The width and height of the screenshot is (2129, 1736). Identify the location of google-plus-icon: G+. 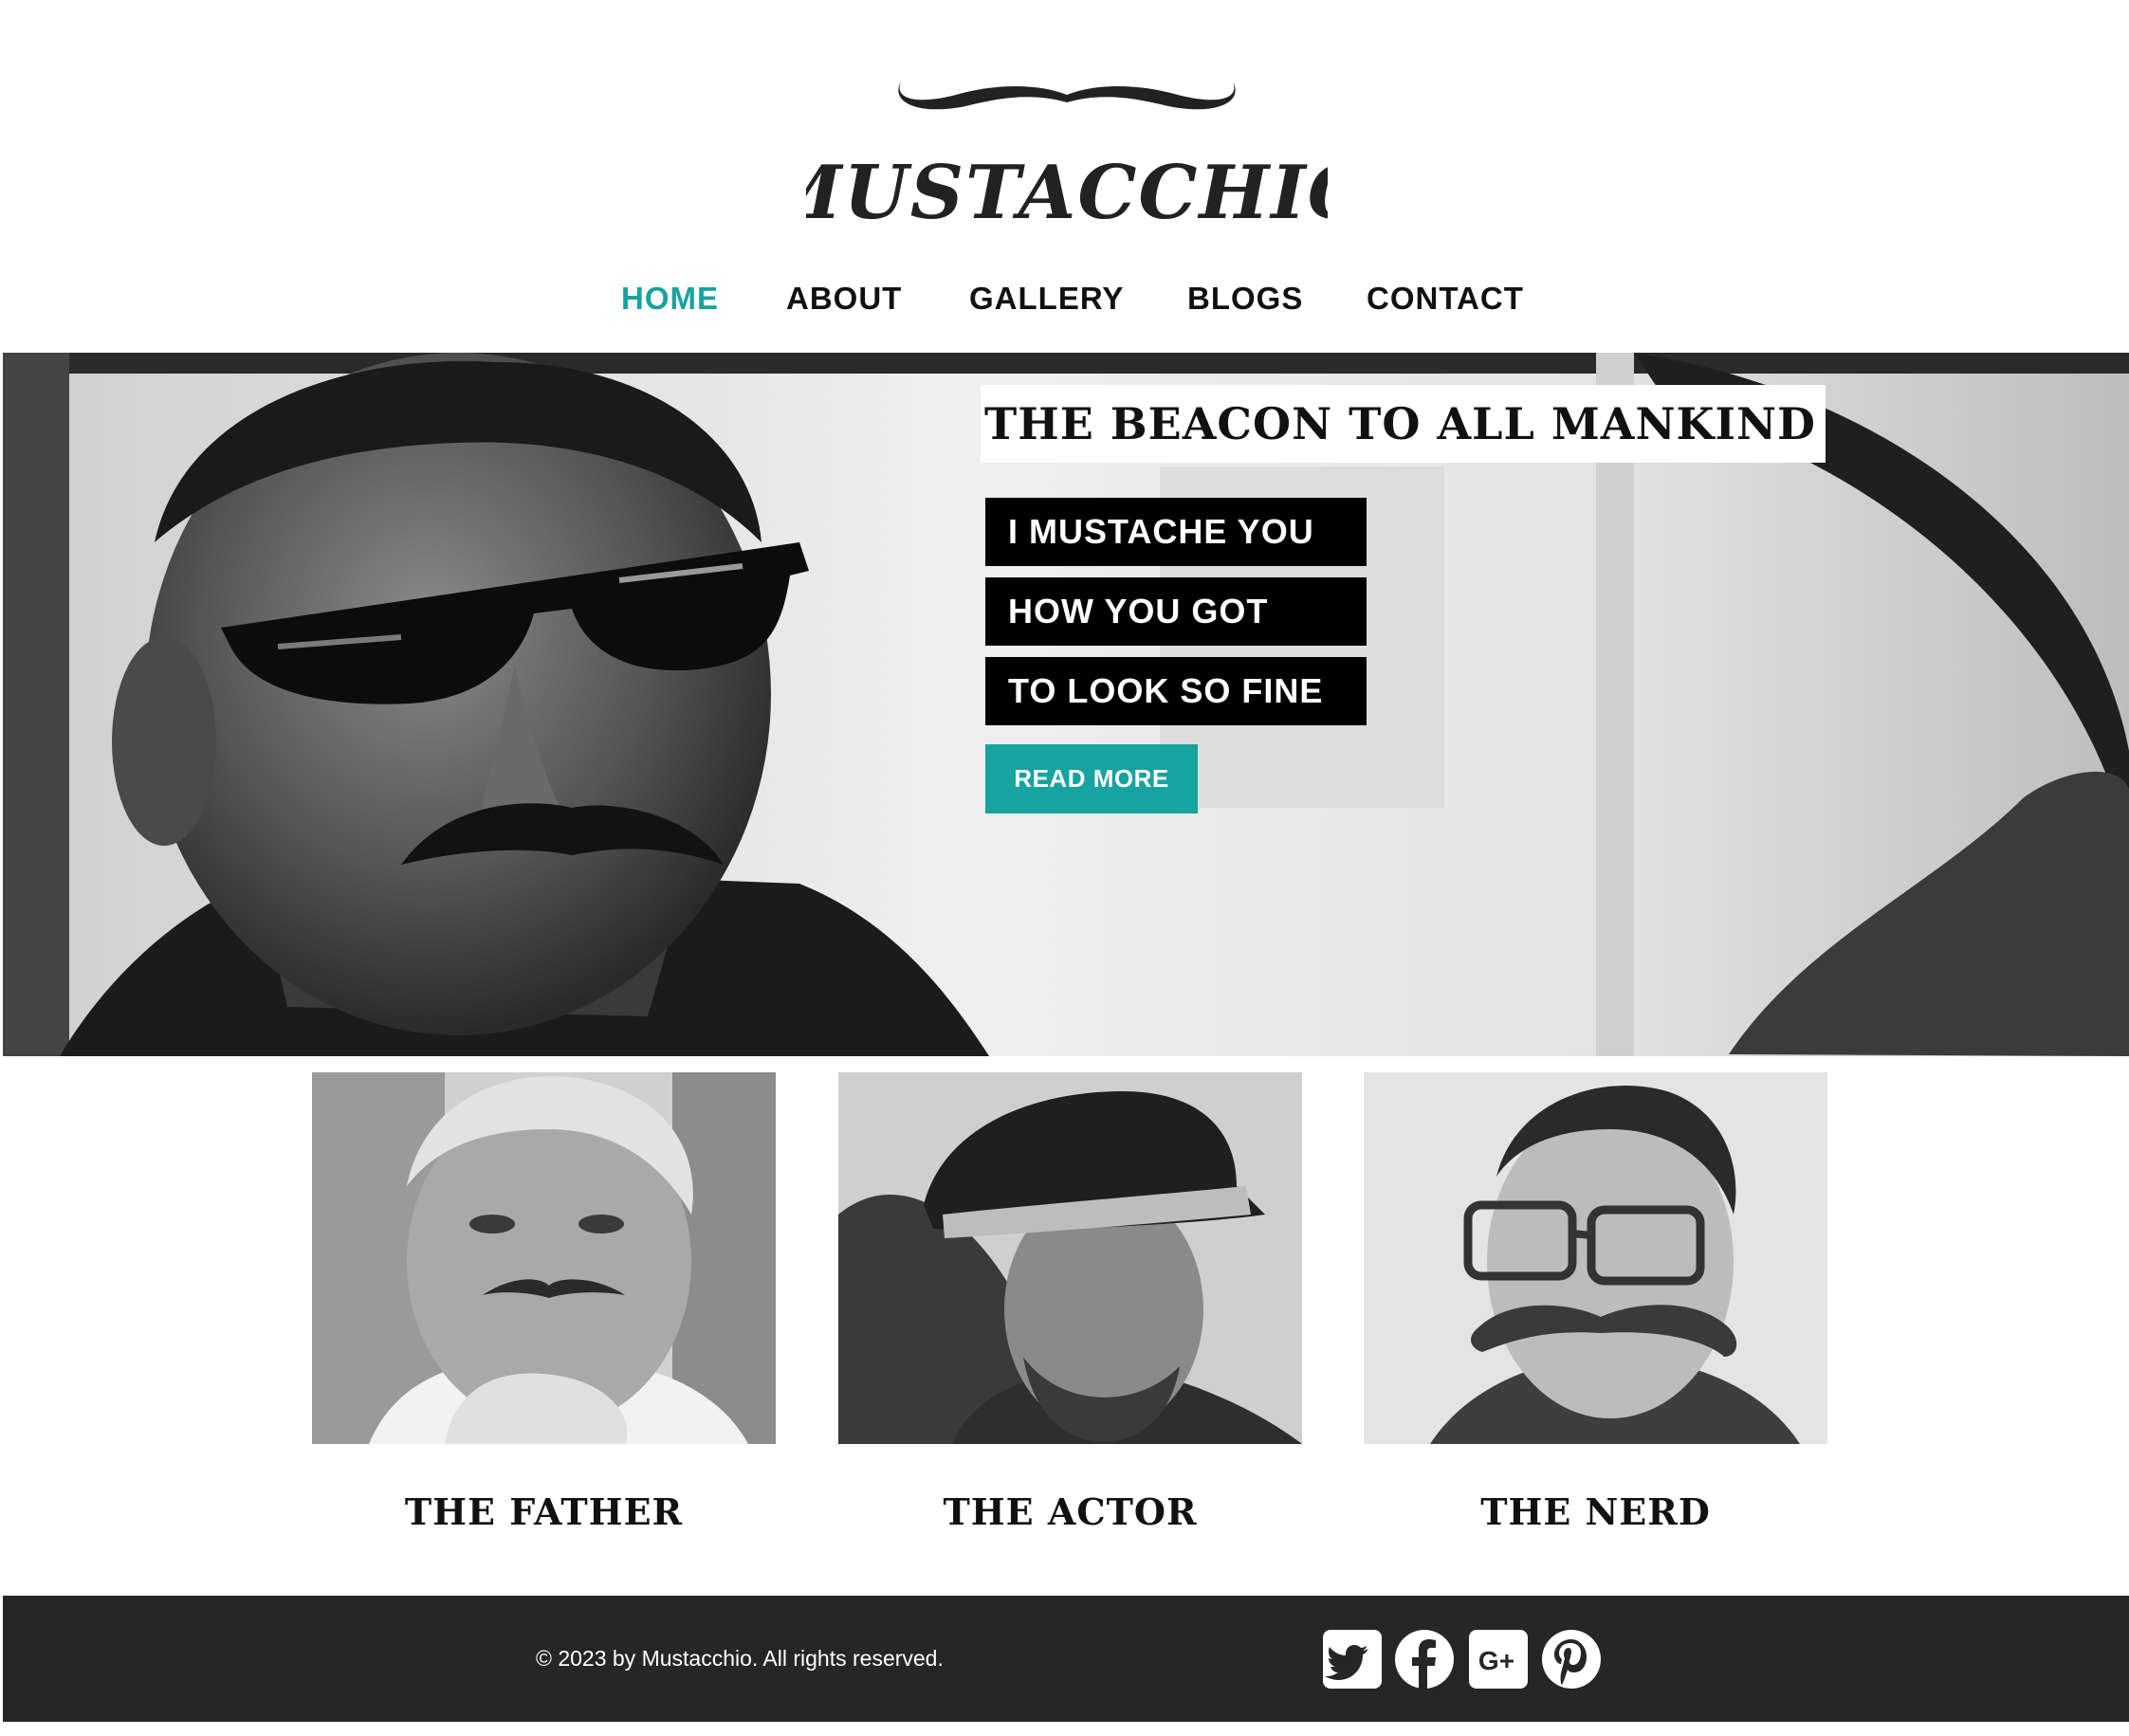
(1498, 1659).